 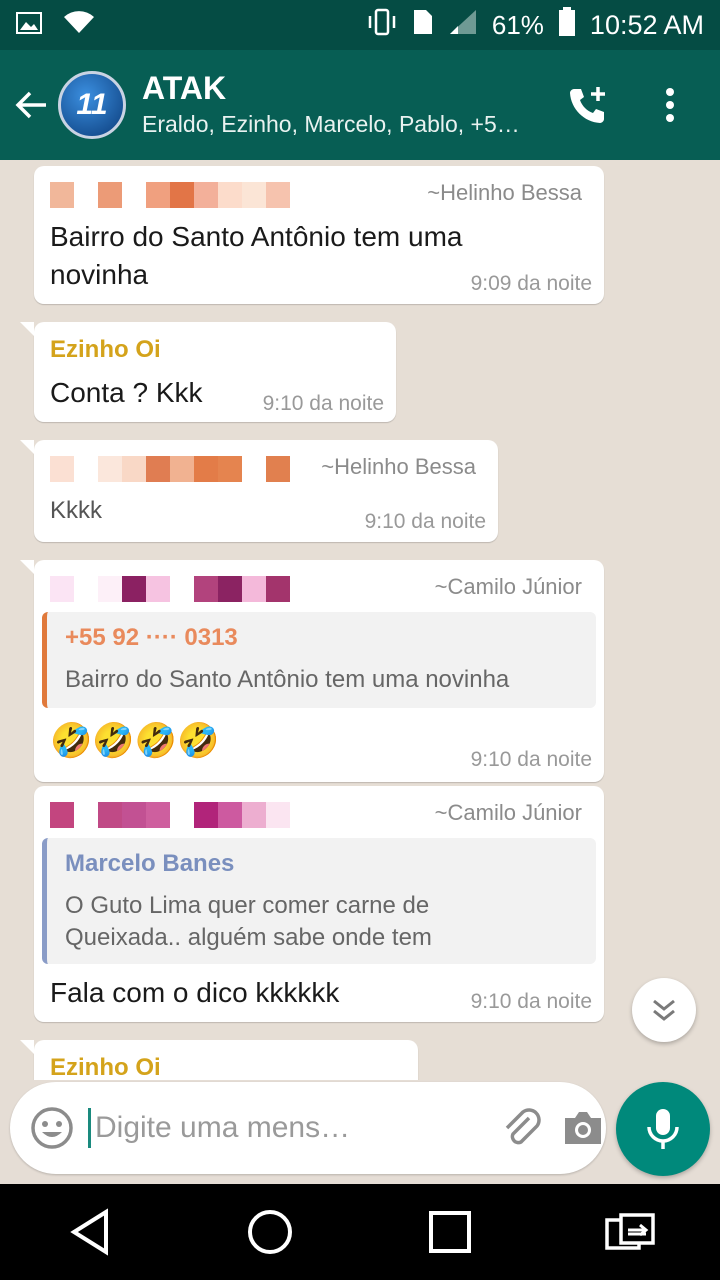 I want to click on home-circle-icon, so click(x=270, y=1232).